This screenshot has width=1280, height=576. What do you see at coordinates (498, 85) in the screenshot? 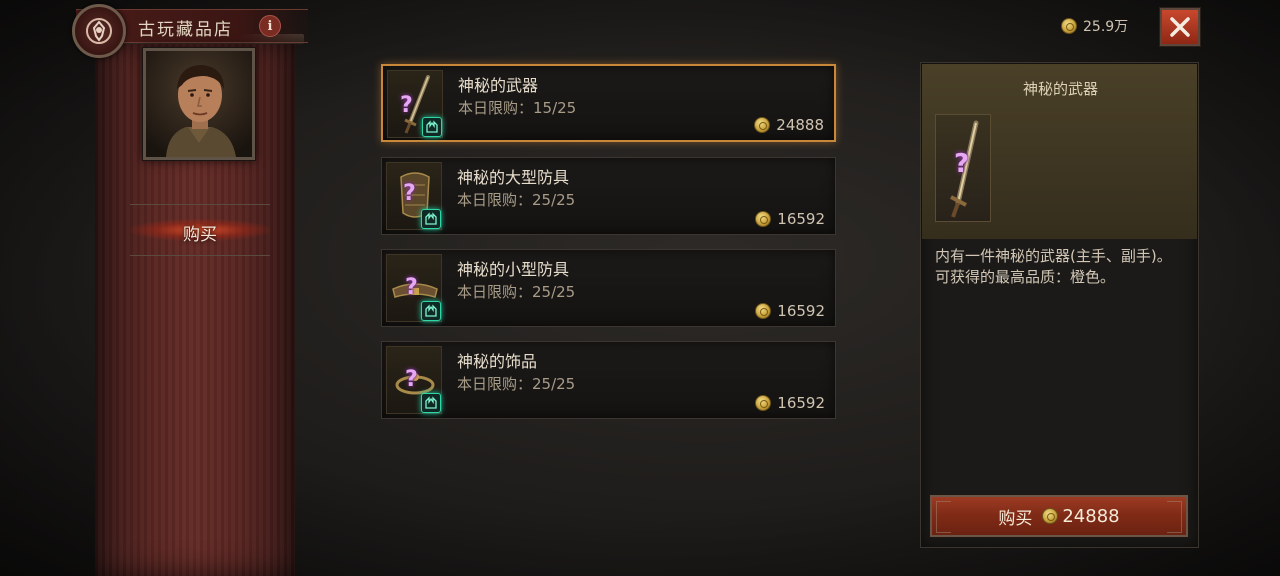
I see `item-name: 神秘的武器` at bounding box center [498, 85].